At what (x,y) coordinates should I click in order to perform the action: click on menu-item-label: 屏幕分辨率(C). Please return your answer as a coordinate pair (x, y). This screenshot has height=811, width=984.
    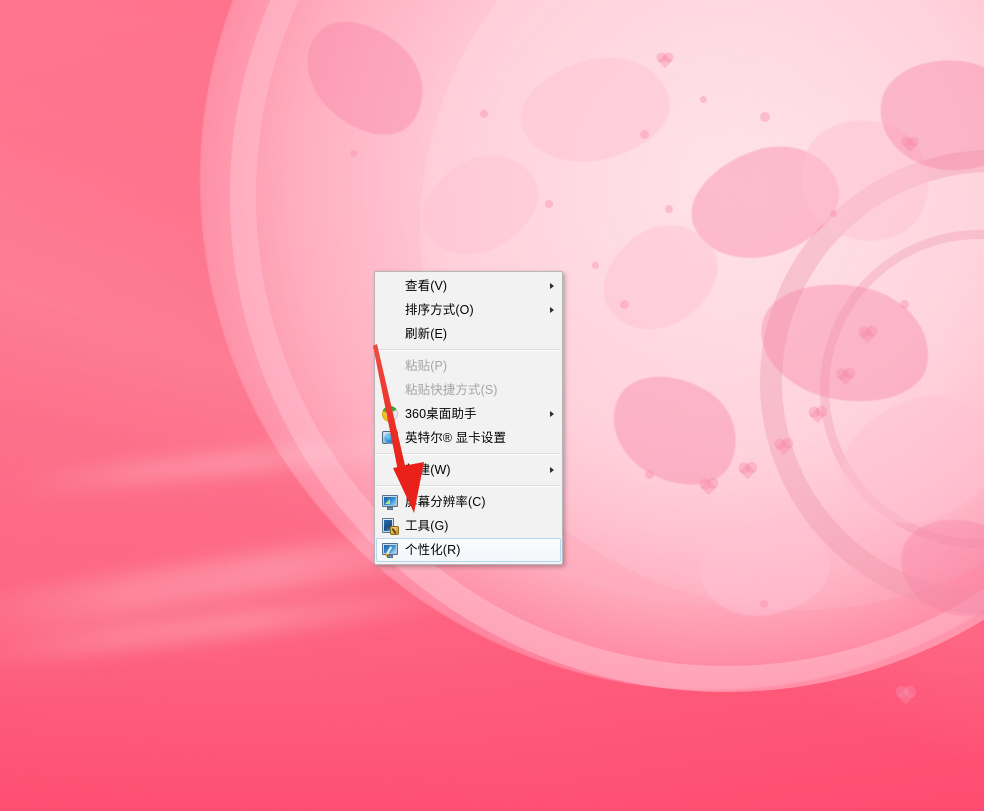
    Looking at the image, I should click on (445, 501).